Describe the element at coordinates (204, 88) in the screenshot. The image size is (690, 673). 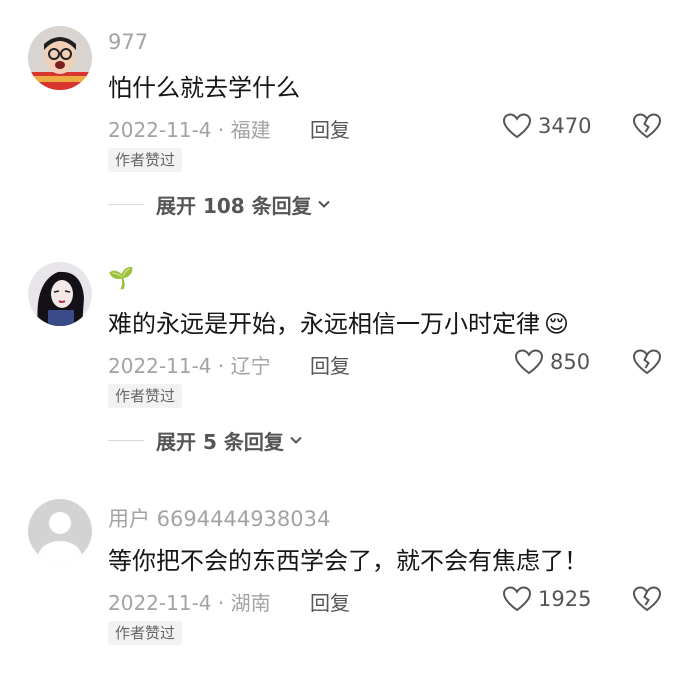
I see `comment-text: 怕什么就去学什么` at that location.